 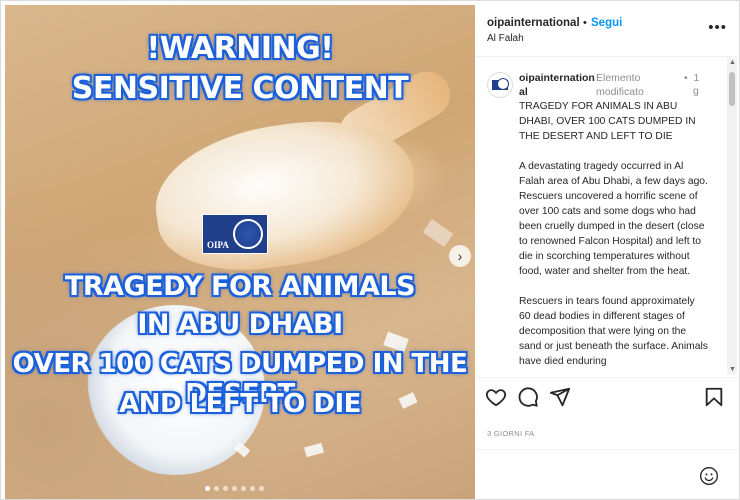 I want to click on headline-line-4: AND LEFT TO DIE, so click(x=240, y=404).